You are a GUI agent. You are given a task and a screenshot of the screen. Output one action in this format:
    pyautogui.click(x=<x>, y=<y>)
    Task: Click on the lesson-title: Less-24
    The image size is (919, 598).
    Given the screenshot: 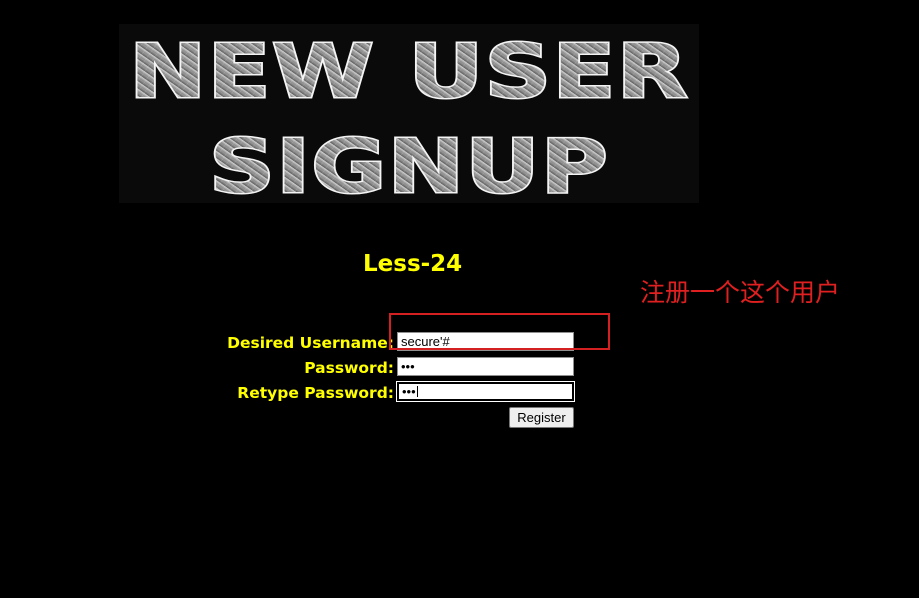 What is the action you would take?
    pyautogui.click(x=413, y=264)
    